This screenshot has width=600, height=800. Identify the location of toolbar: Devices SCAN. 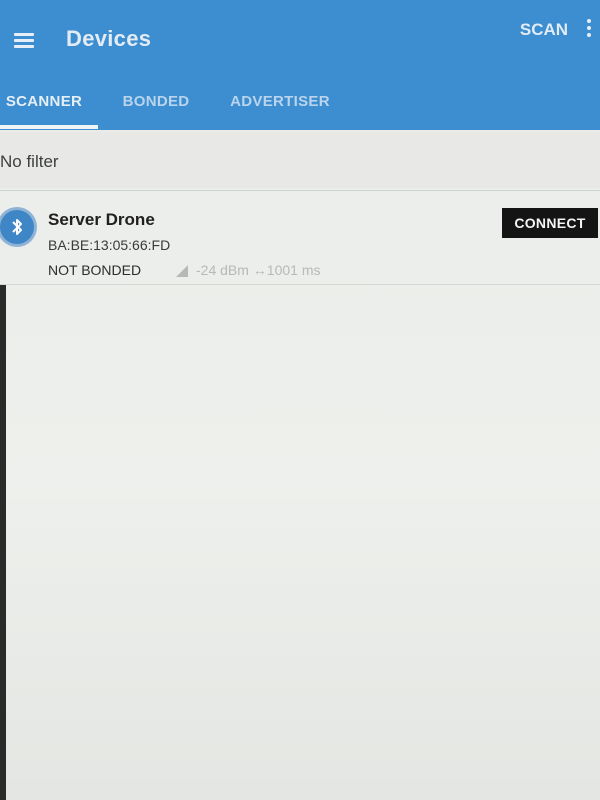
(300, 42).